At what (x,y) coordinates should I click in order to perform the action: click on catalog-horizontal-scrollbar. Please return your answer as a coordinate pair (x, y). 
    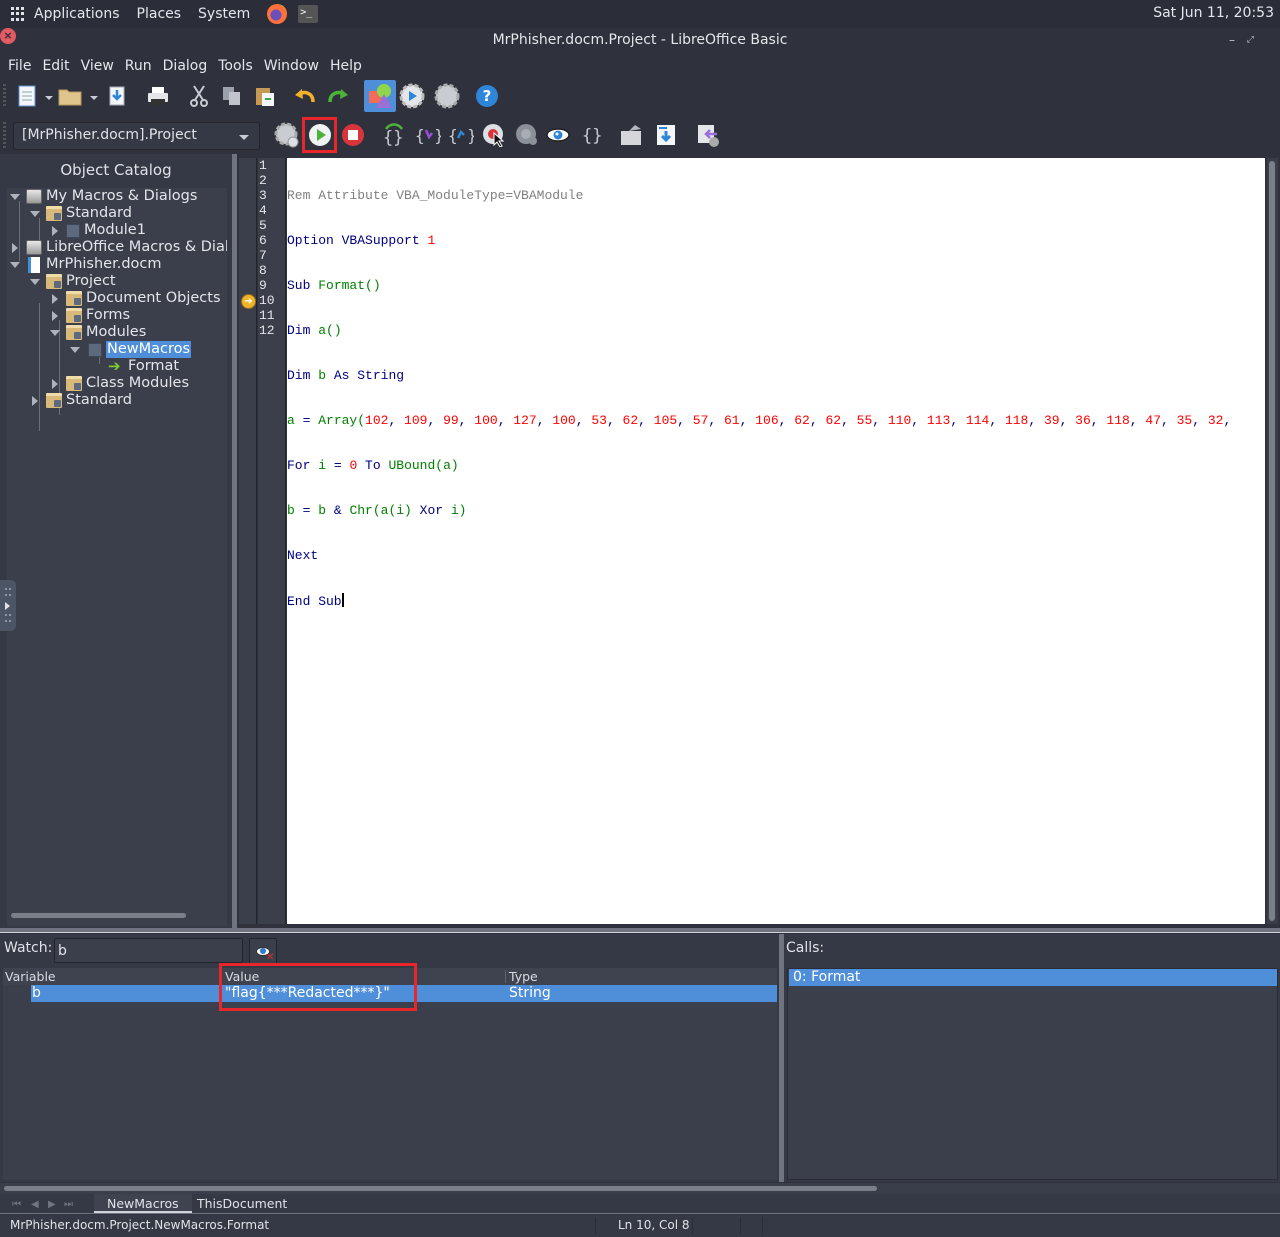
    Looking at the image, I should click on (98, 915).